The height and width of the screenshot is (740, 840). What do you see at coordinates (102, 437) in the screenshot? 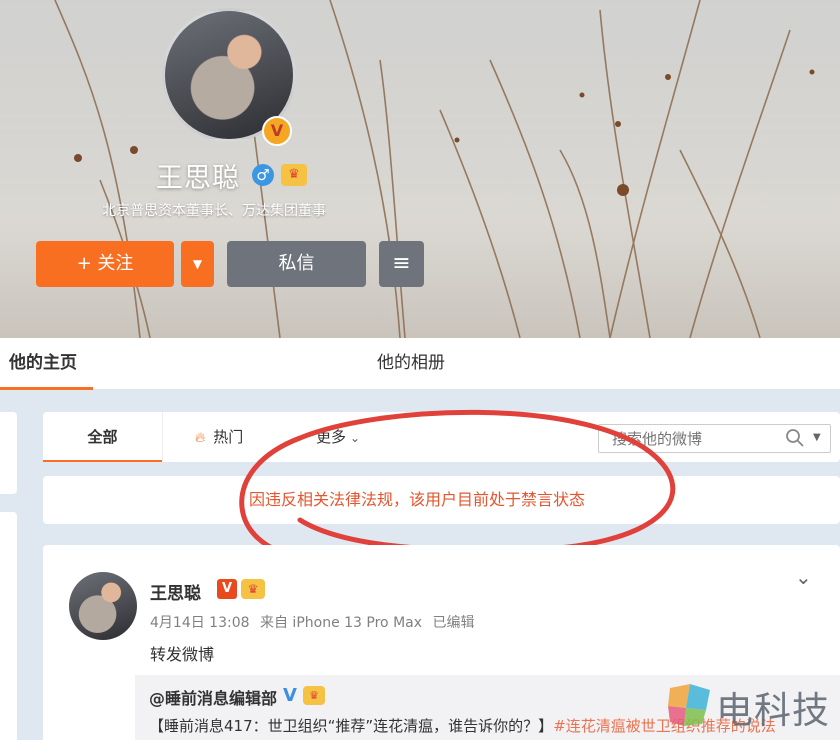
I see `filter-tab-all: 全部` at bounding box center [102, 437].